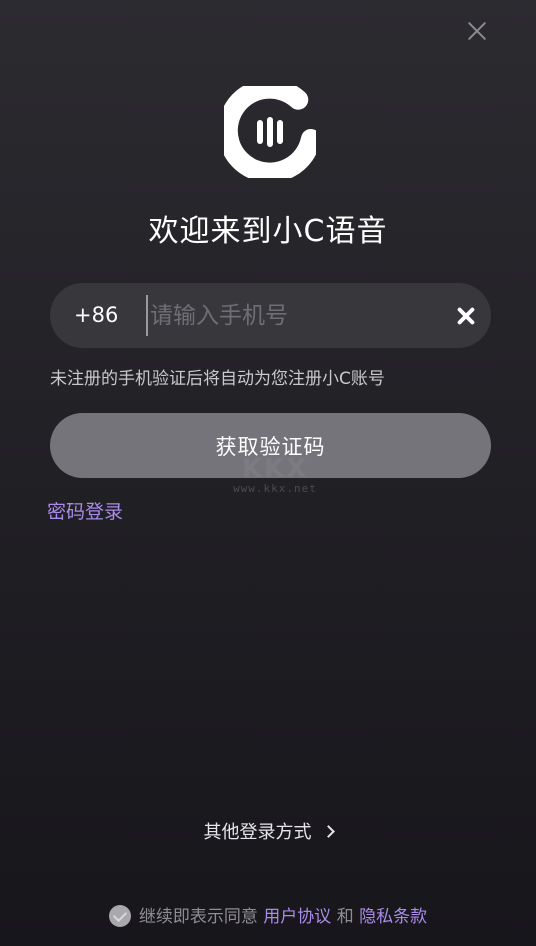  What do you see at coordinates (270, 132) in the screenshot?
I see `app-logo` at bounding box center [270, 132].